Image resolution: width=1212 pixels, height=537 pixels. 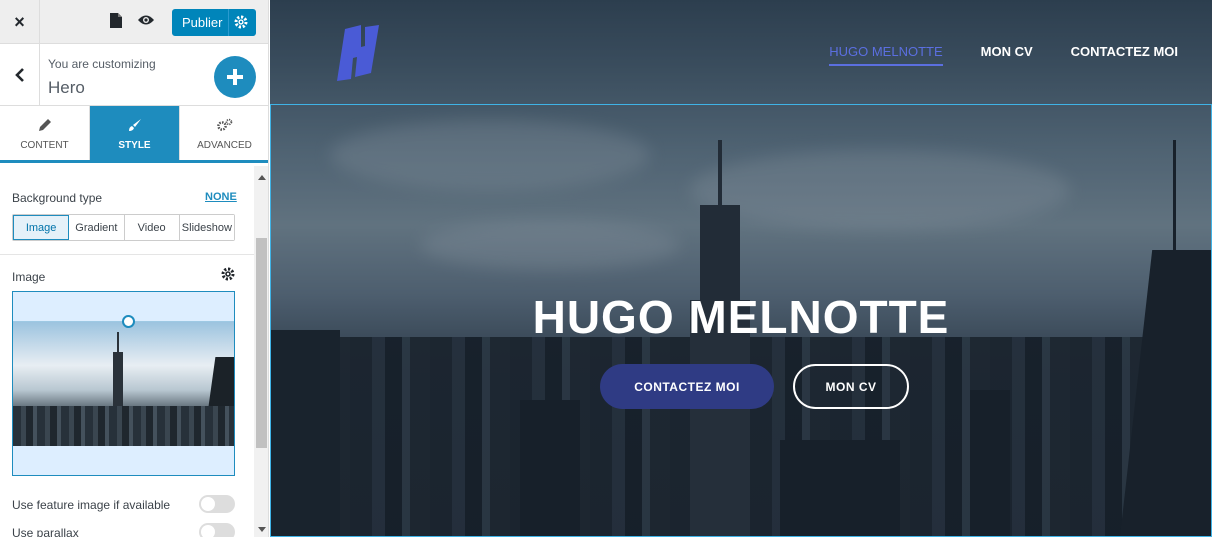 What do you see at coordinates (128, 321) in the screenshot?
I see `focal-point-handle` at bounding box center [128, 321].